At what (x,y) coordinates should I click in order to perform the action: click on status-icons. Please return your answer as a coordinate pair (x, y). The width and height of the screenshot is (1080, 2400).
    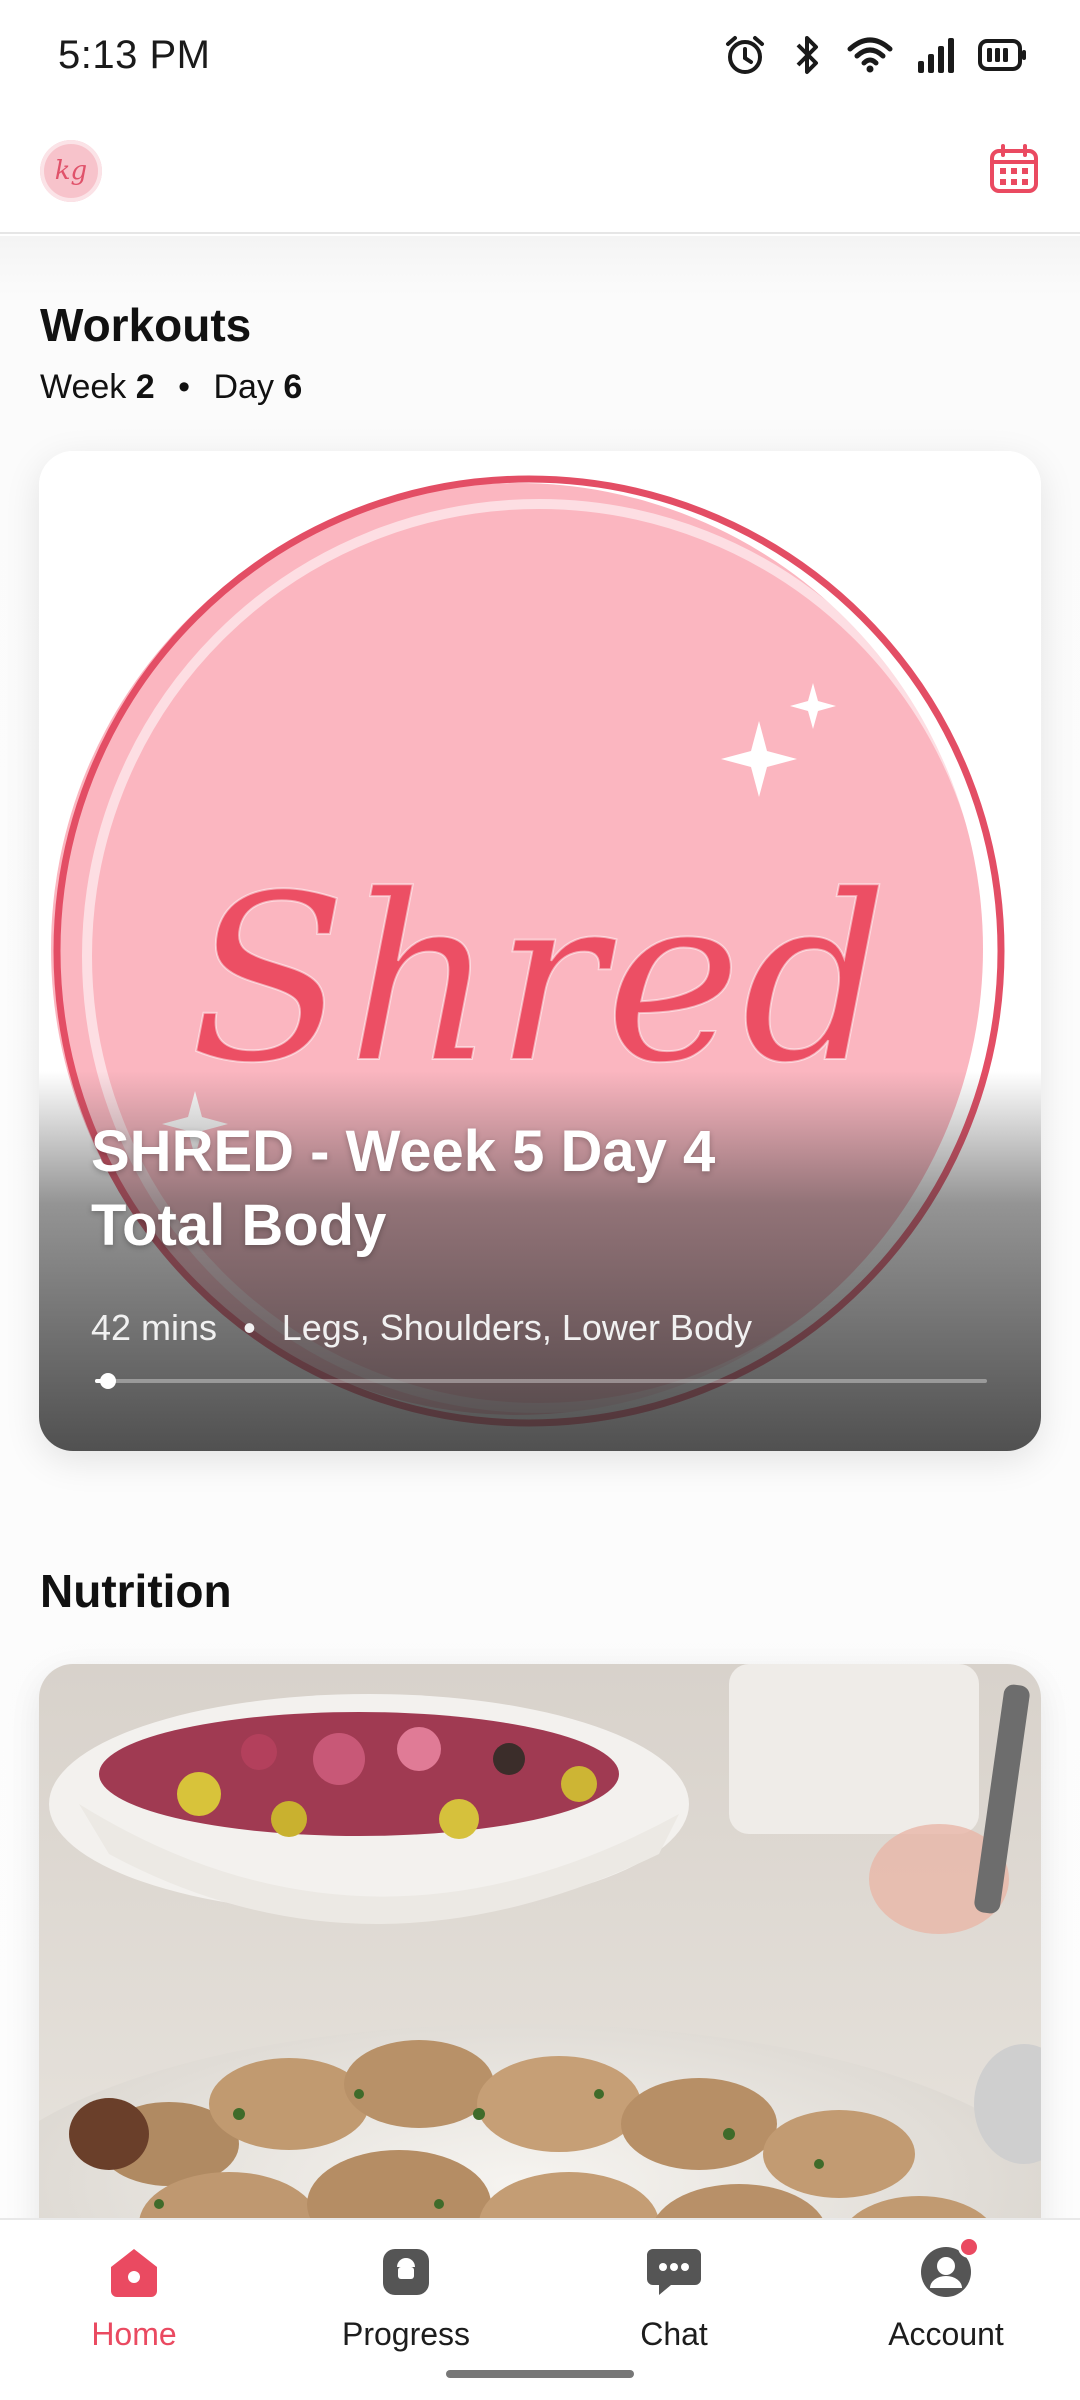
    Looking at the image, I should click on (875, 55).